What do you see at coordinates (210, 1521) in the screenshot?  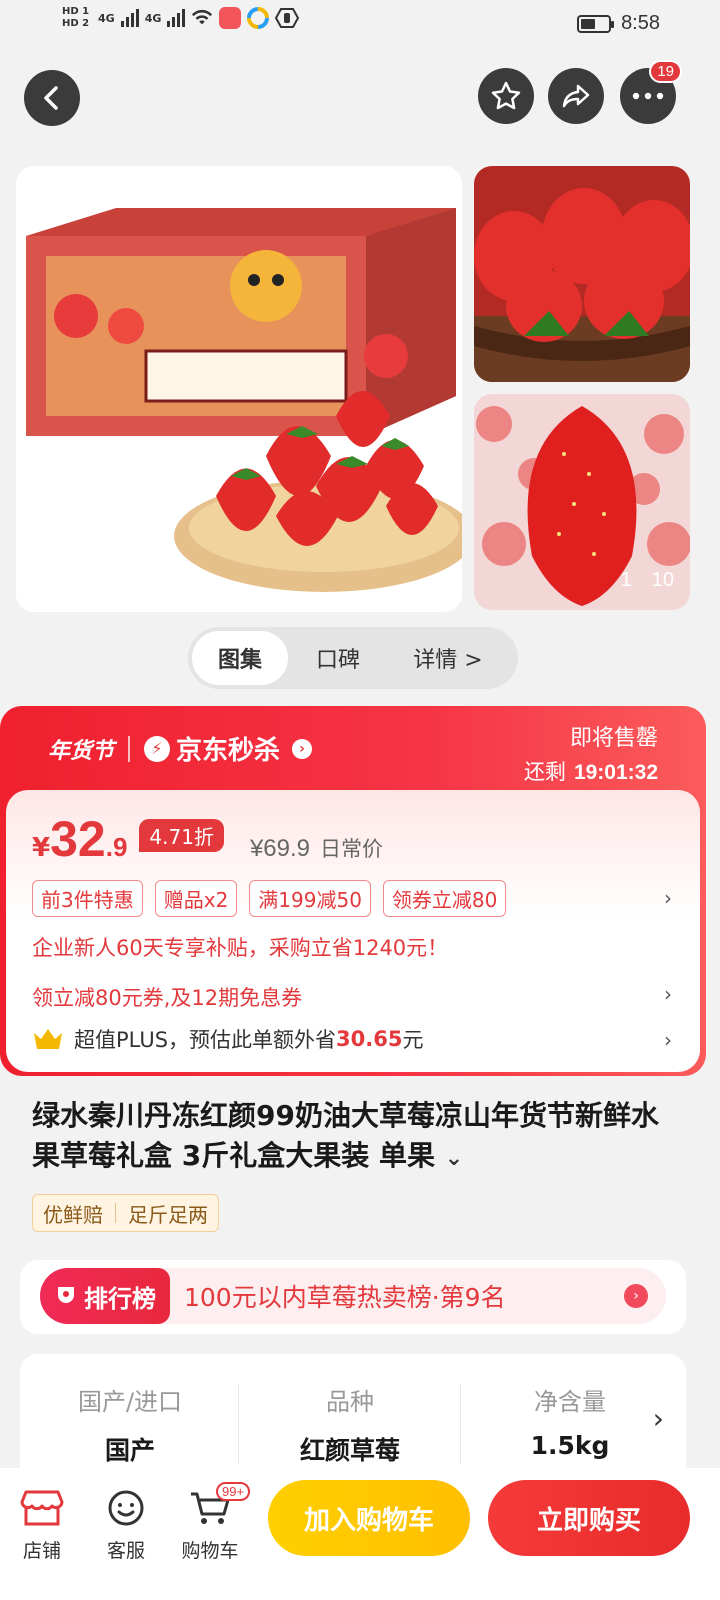 I see `cart-button: 99+ 购物车` at bounding box center [210, 1521].